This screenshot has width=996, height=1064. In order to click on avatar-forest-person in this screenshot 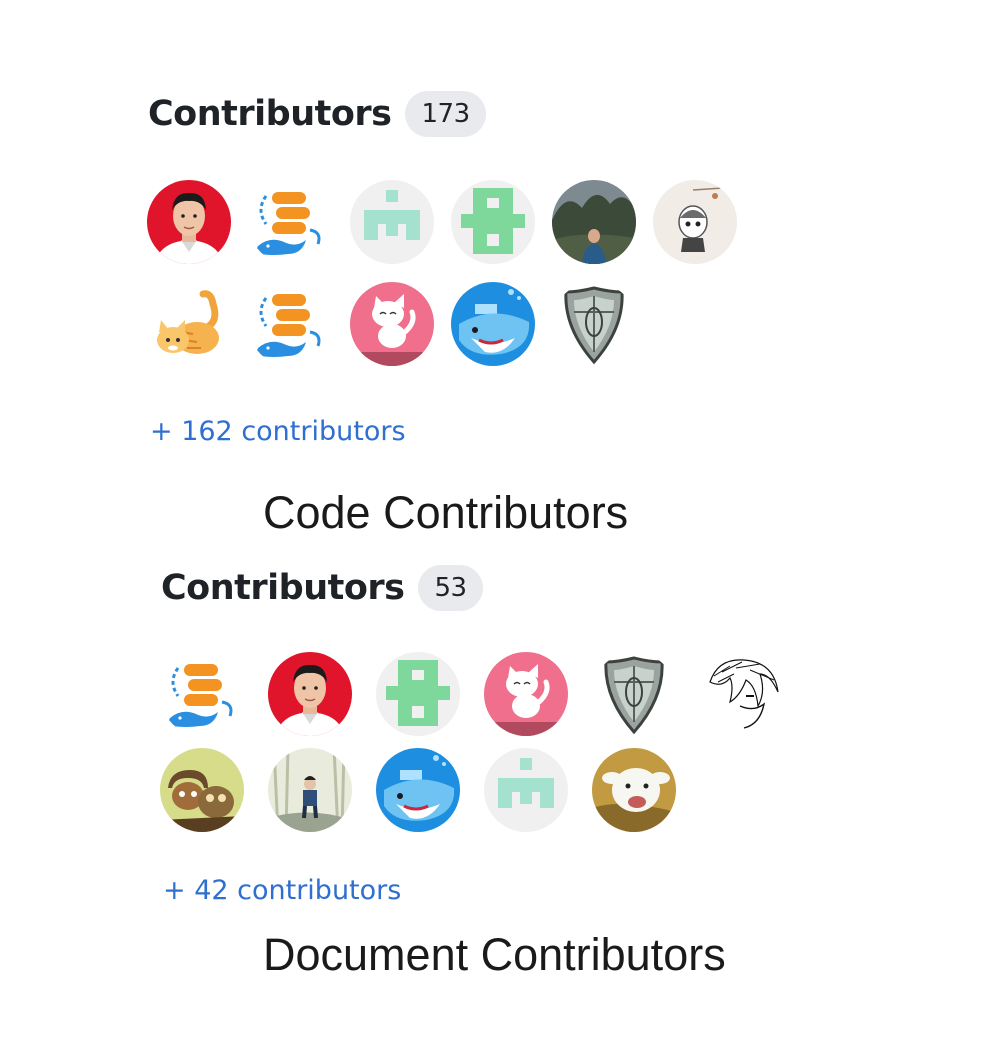, I will do `click(310, 790)`.